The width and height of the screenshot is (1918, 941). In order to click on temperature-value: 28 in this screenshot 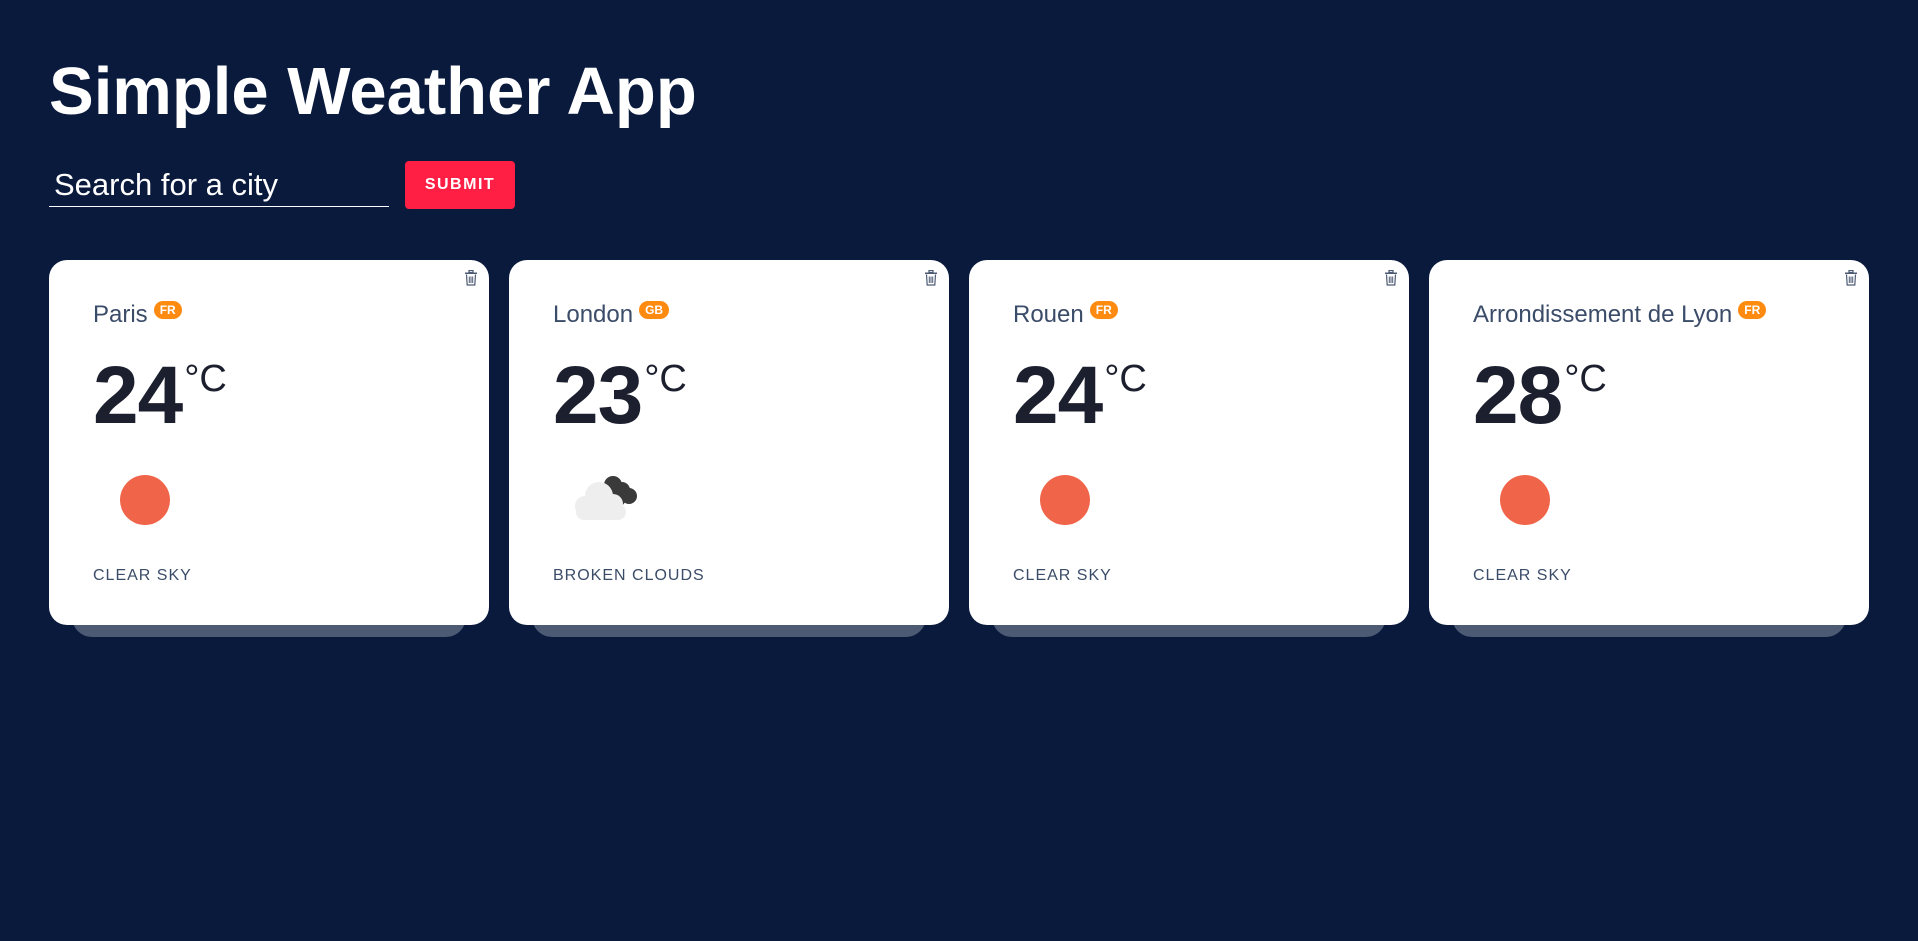, I will do `click(1518, 395)`.